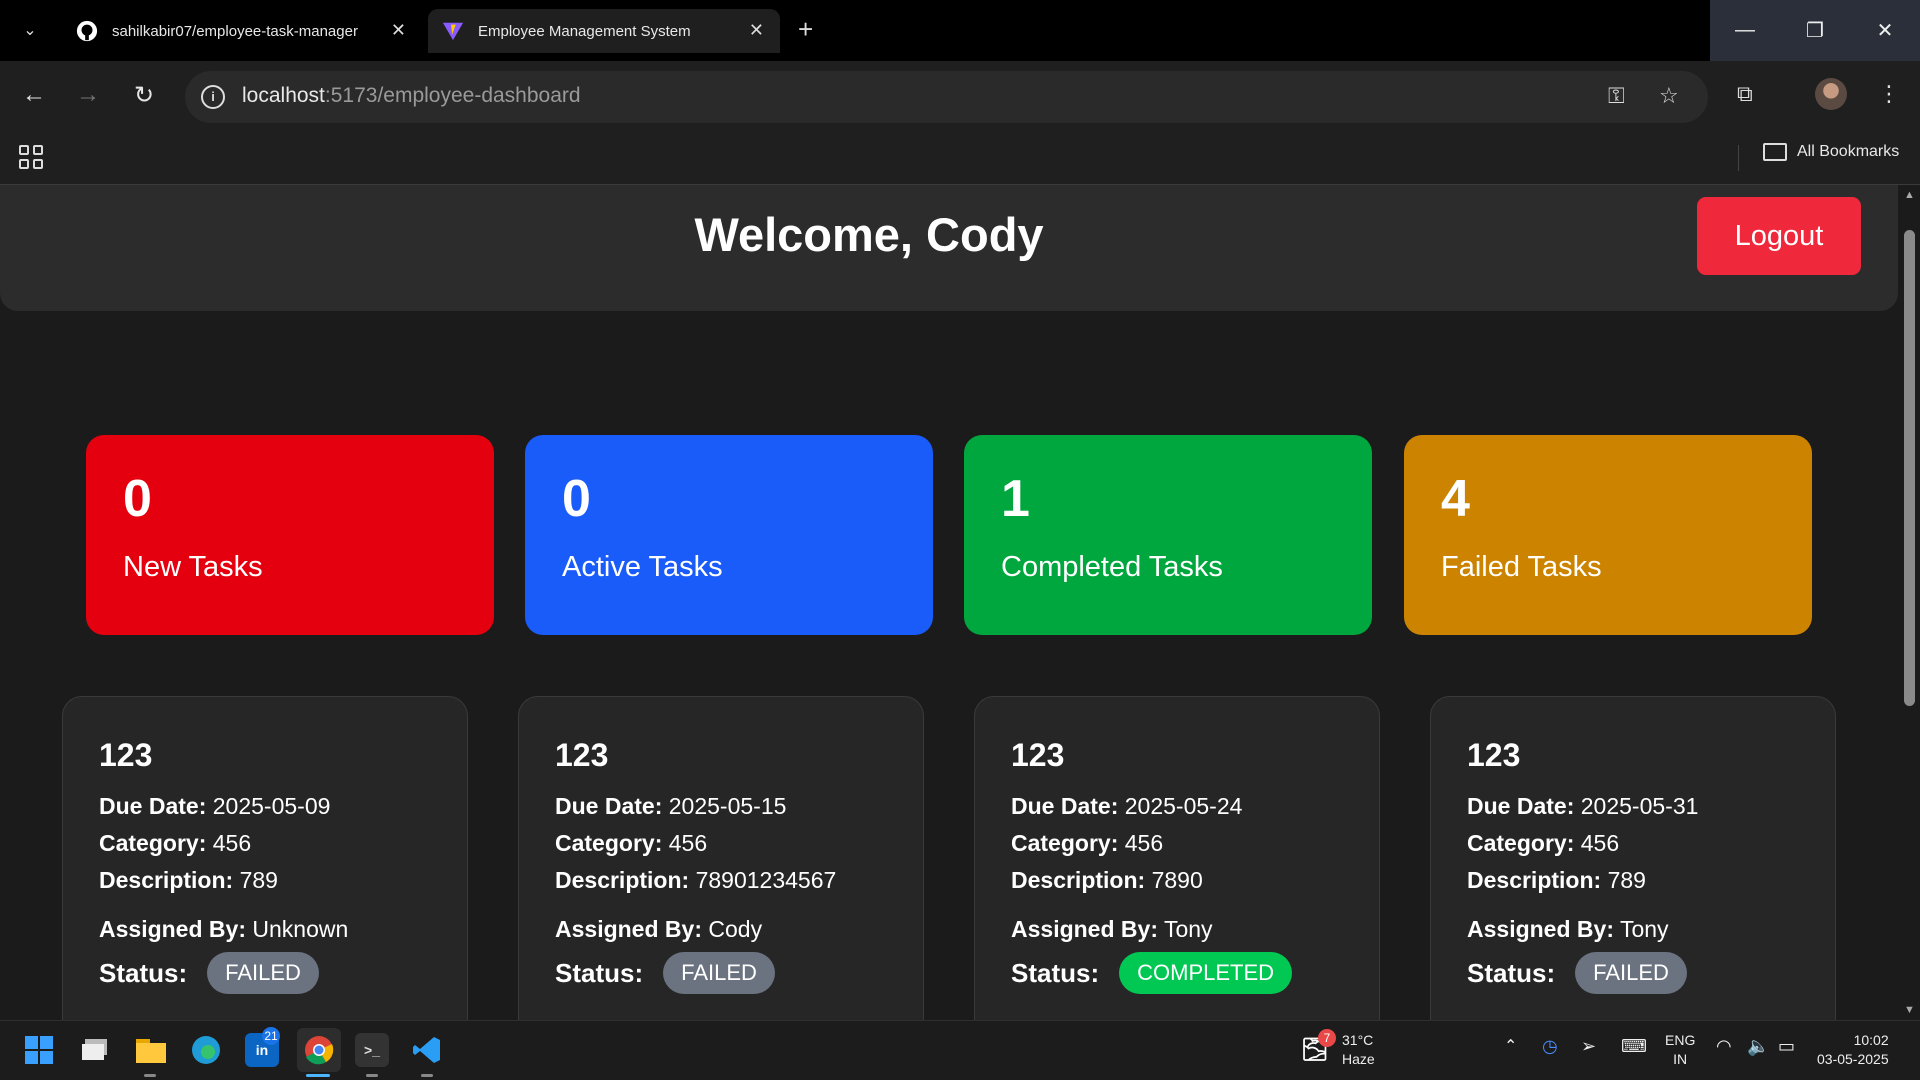 This screenshot has height=1080, width=1920. What do you see at coordinates (1510, 1046) in the screenshot?
I see `show-hidden-icons-chevron-icon: ⌃` at bounding box center [1510, 1046].